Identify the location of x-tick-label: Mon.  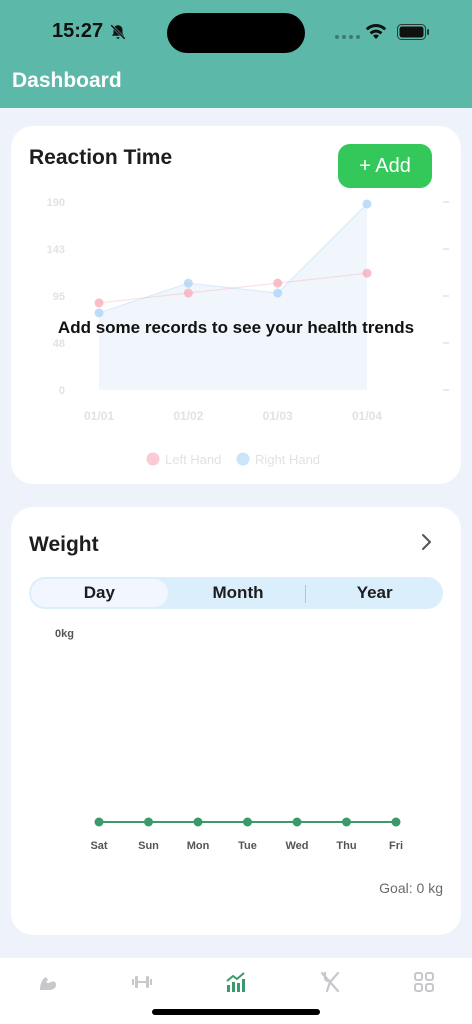
(198, 846).